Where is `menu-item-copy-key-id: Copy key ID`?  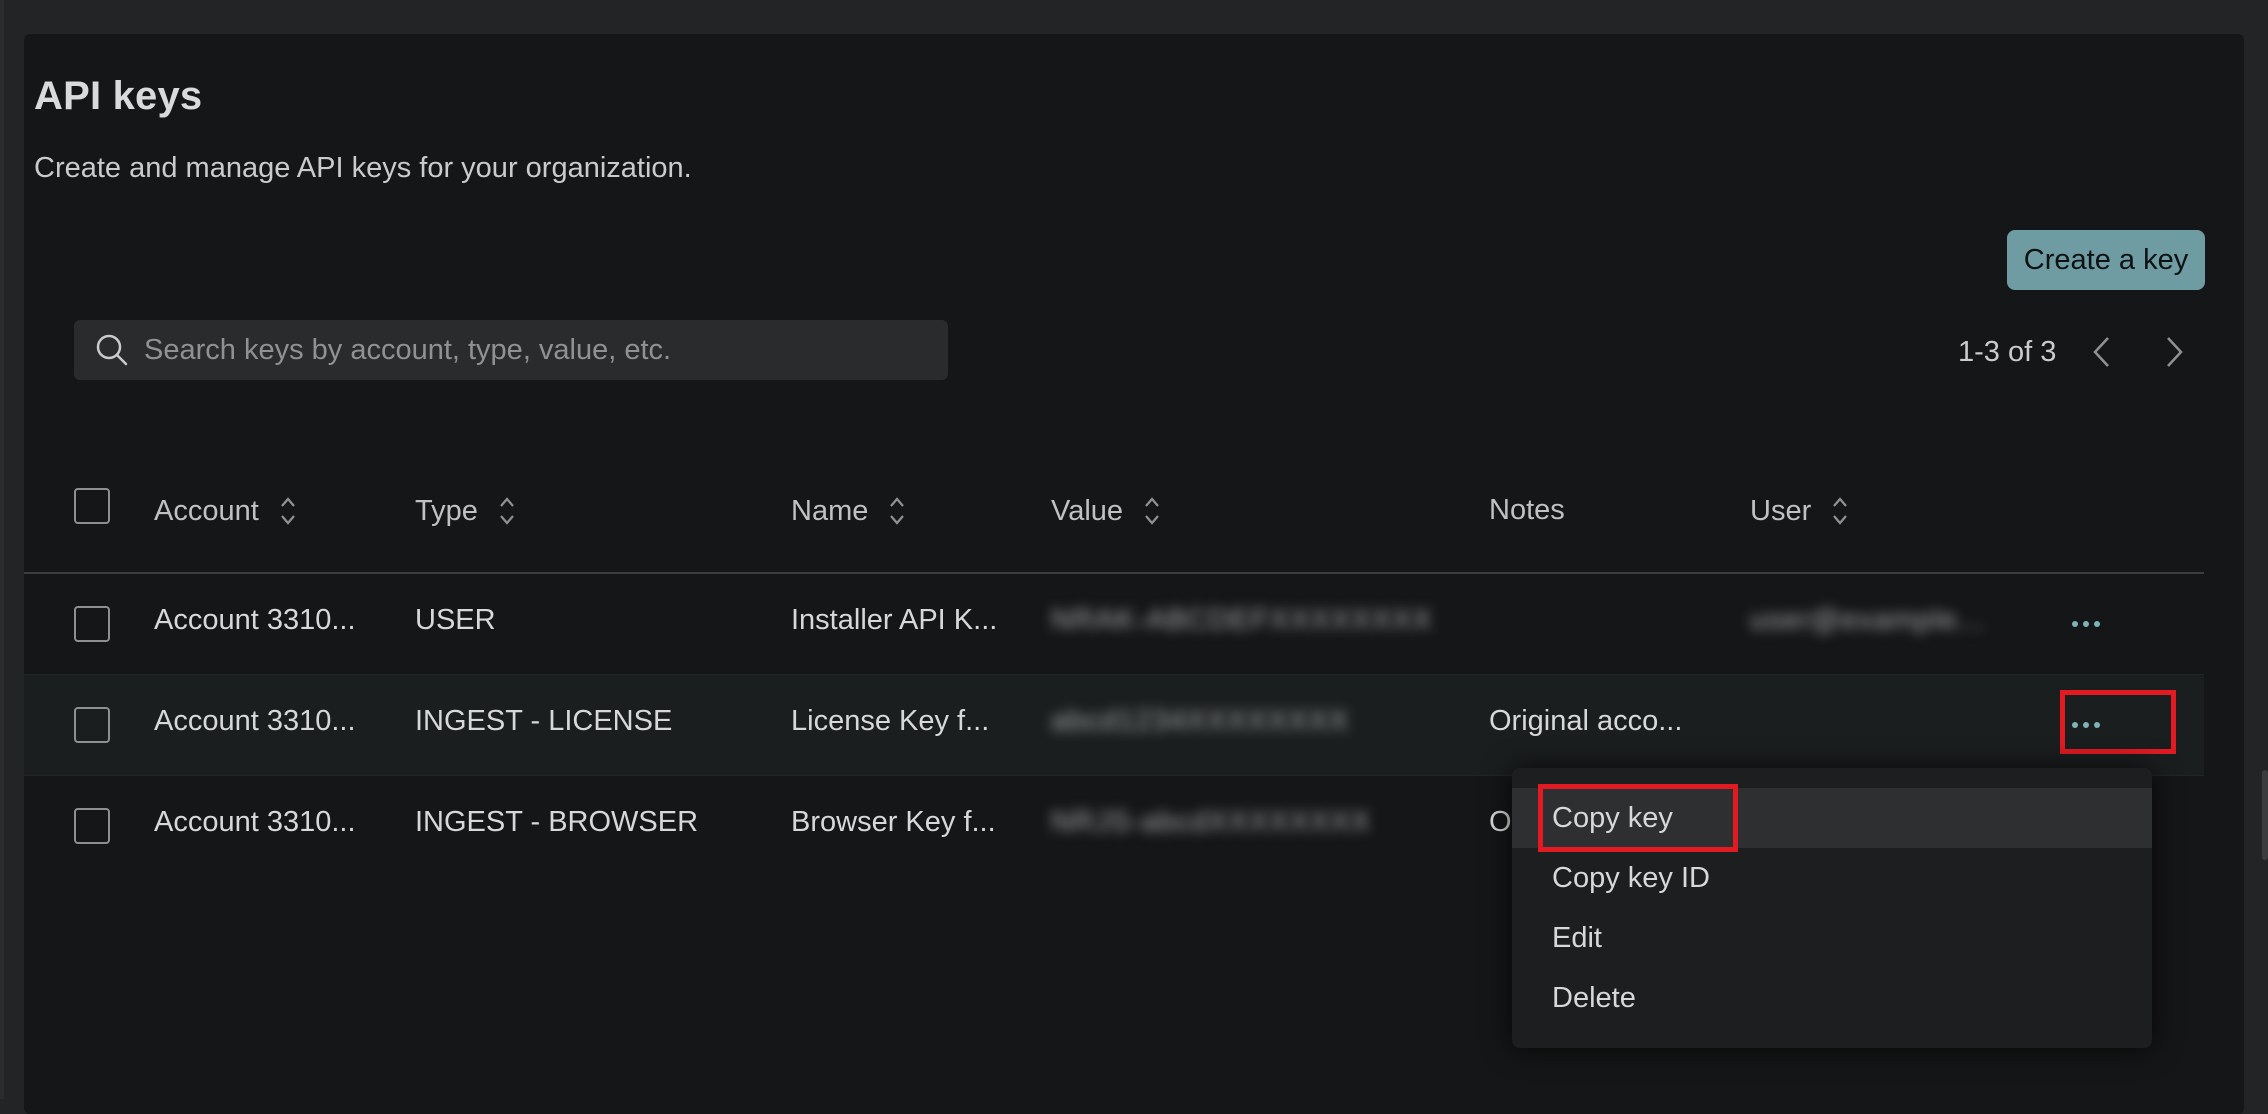
menu-item-copy-key-id: Copy key ID is located at coordinates (1832, 878).